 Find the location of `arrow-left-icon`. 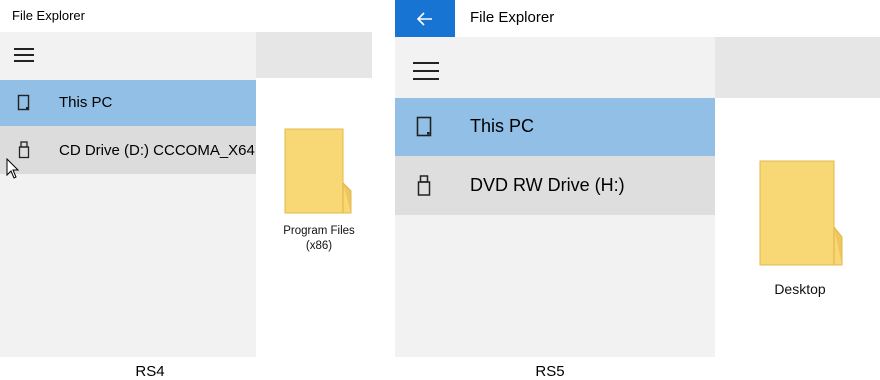

arrow-left-icon is located at coordinates (424, 19).